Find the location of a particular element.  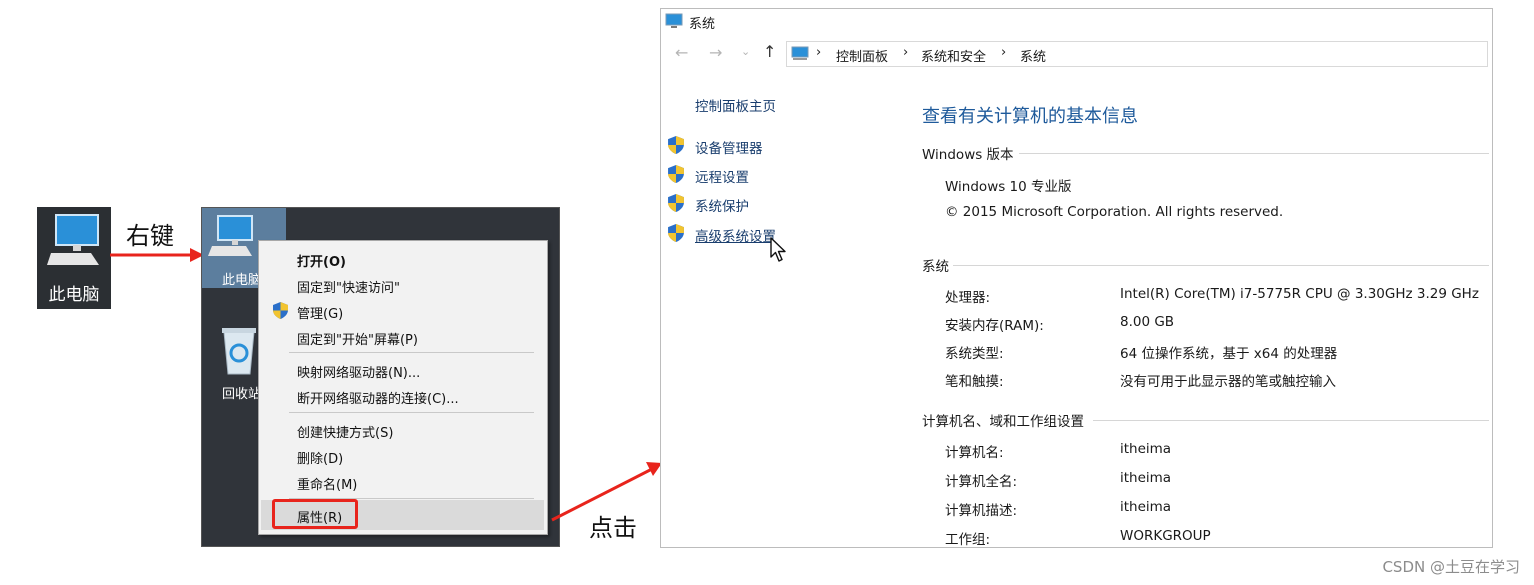

up-arrow-icon: ↑ is located at coordinates (769, 51).